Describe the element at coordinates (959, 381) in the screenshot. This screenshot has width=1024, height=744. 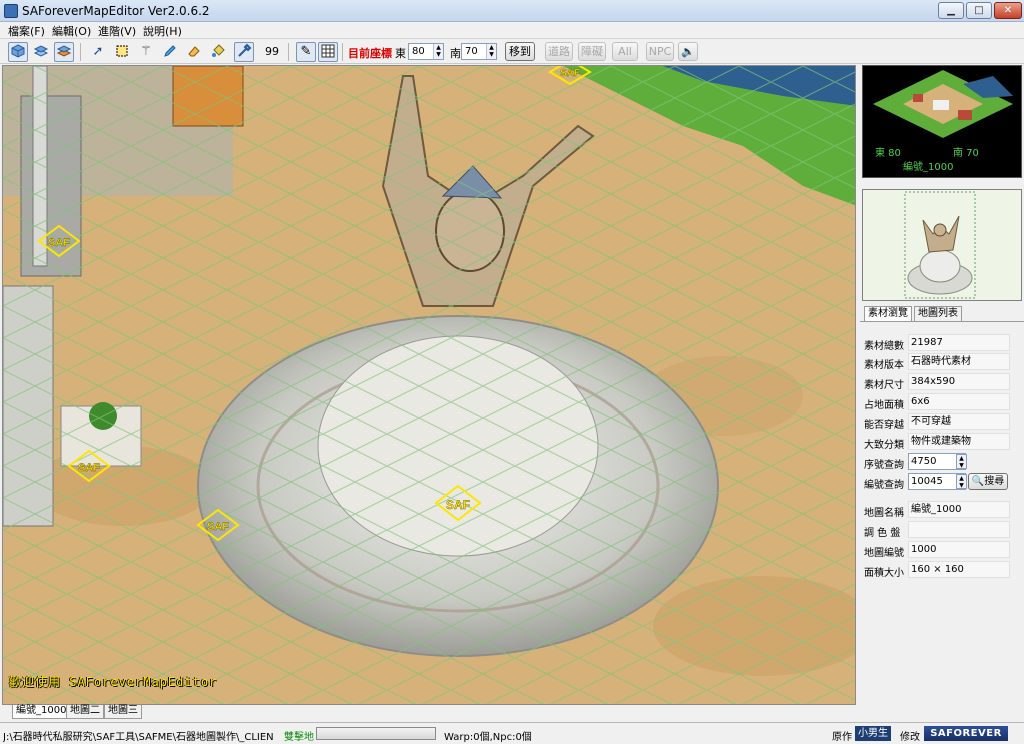
I see `prop-value-size: 384x590` at that location.